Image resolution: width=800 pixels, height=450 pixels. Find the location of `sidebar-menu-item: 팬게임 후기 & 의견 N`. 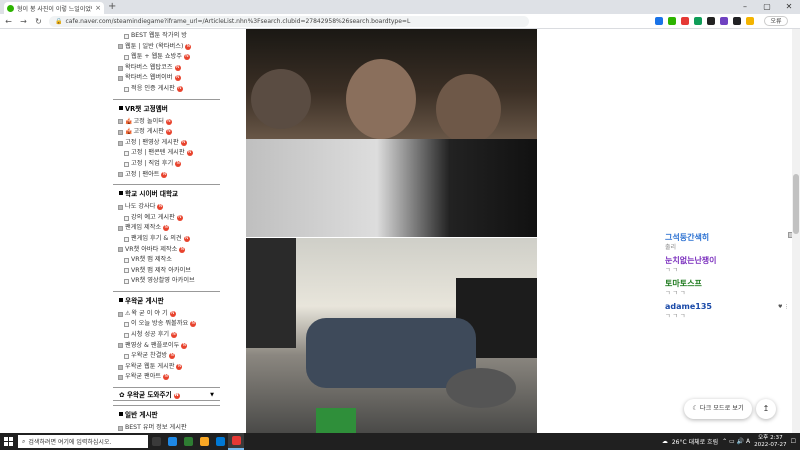

sidebar-menu-item: 팬게임 후기 & 의견 N is located at coordinates (166, 239).